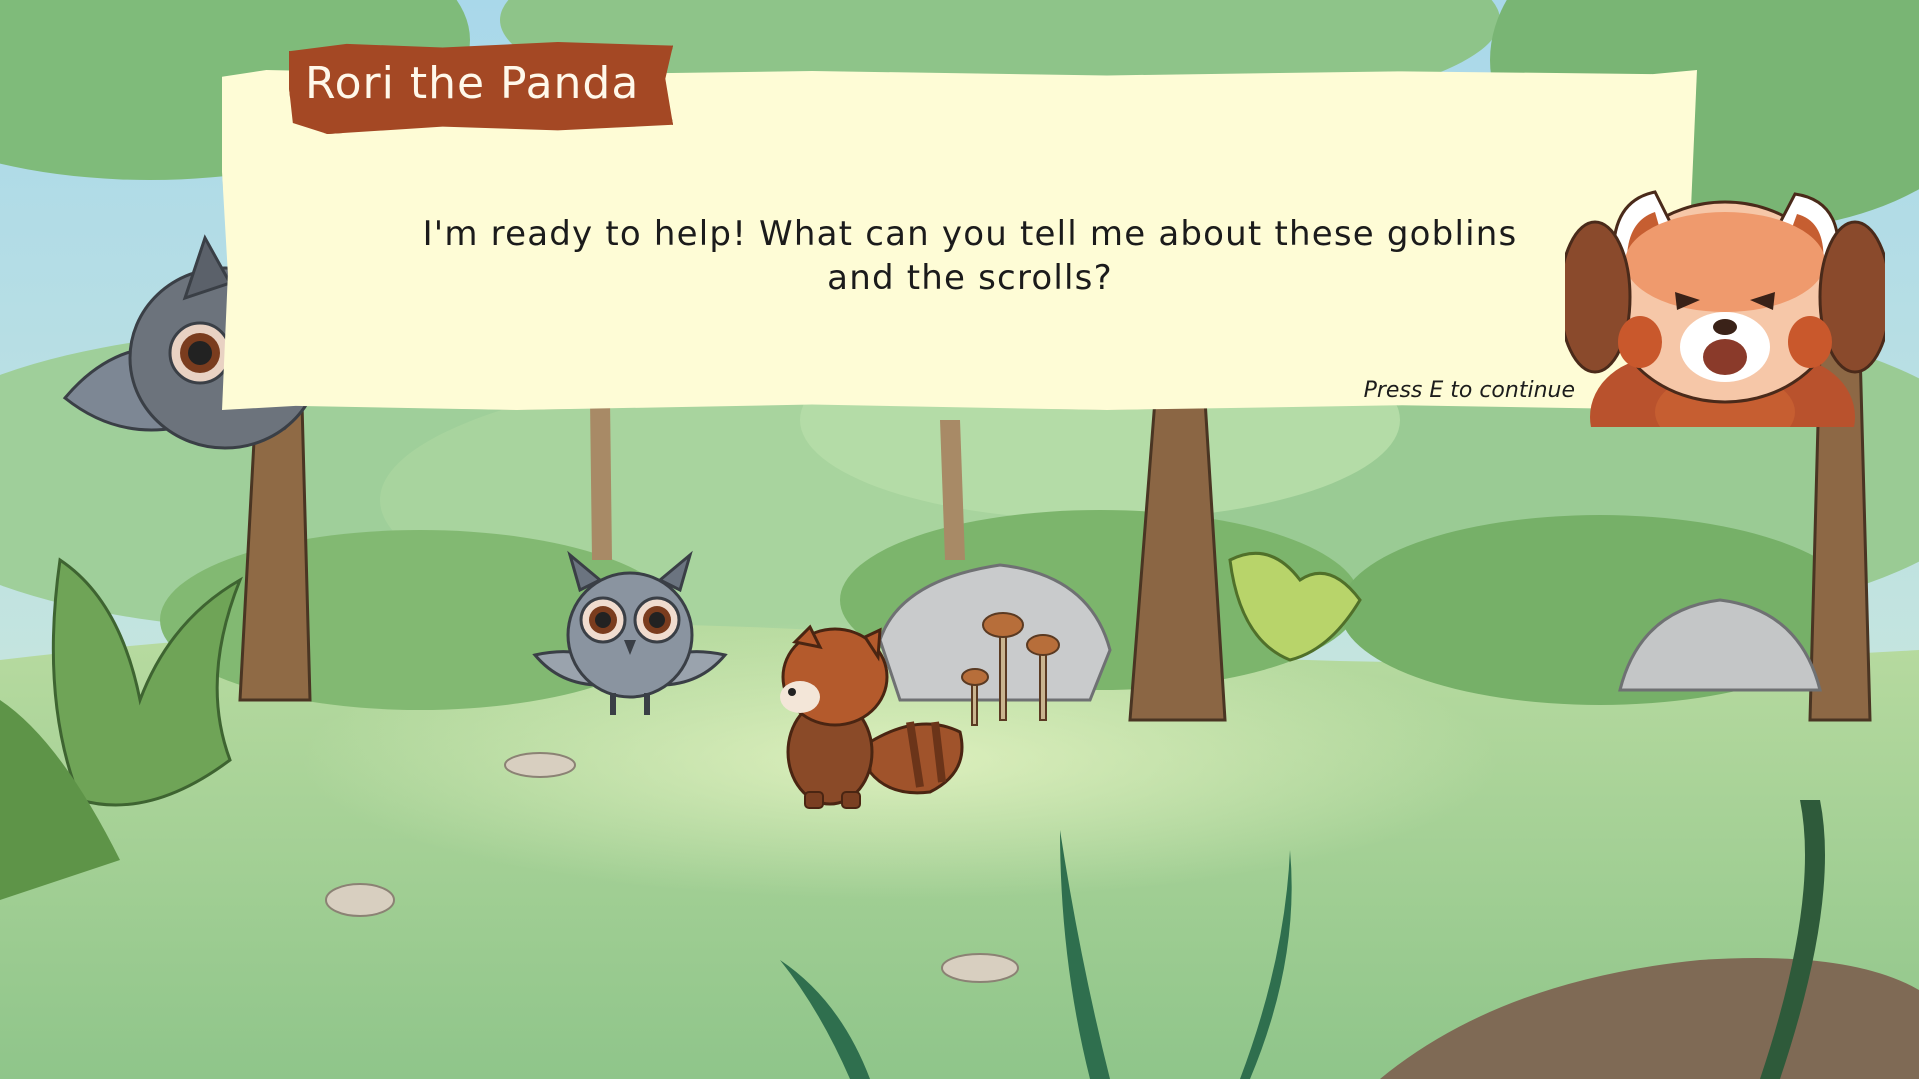  I want to click on speaker-name: Rori the Panda, so click(472, 83).